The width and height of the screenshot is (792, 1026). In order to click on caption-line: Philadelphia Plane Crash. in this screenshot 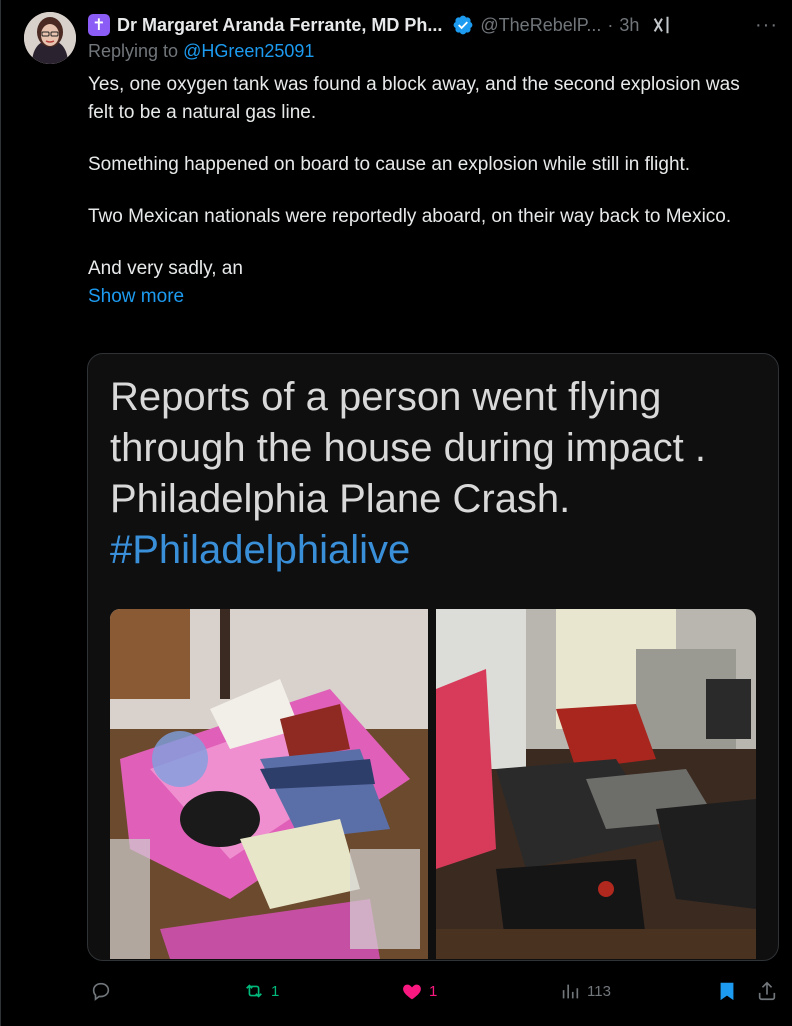, I will do `click(340, 499)`.